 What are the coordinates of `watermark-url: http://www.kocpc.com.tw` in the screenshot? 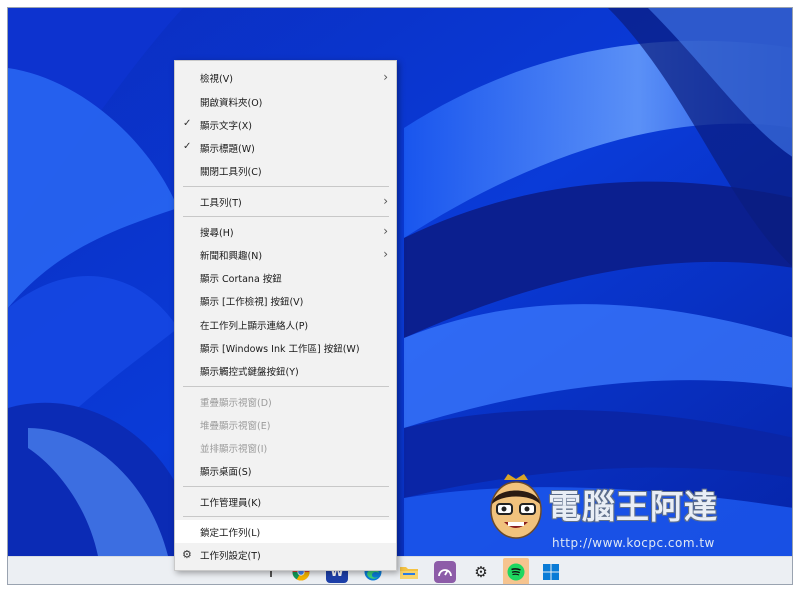 It's located at (633, 543).